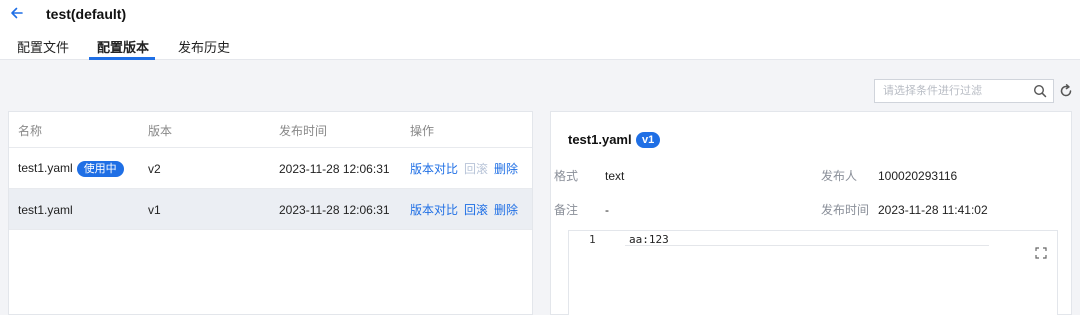 The image size is (1080, 315). I want to click on detail-title: test1.yaml, so click(600, 139).